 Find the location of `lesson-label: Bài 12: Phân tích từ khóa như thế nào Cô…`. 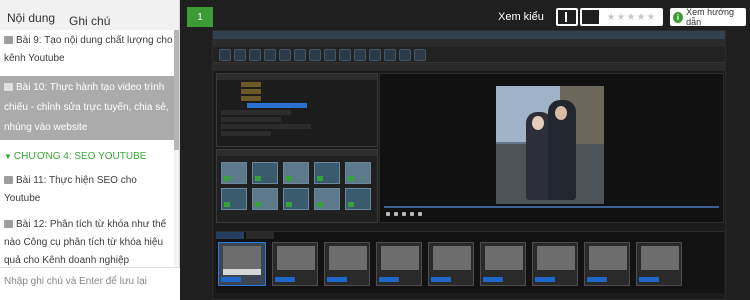

lesson-label: Bài 12: Phân tích từ khóa như thế nào Cô… is located at coordinates (85, 242).